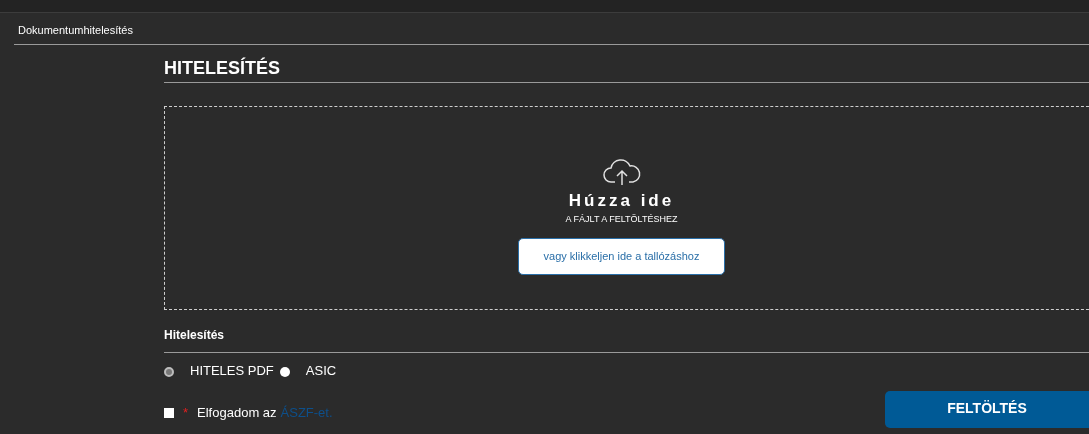 This screenshot has width=1089, height=434. I want to click on drop-title: Húzza ide, so click(621, 200).